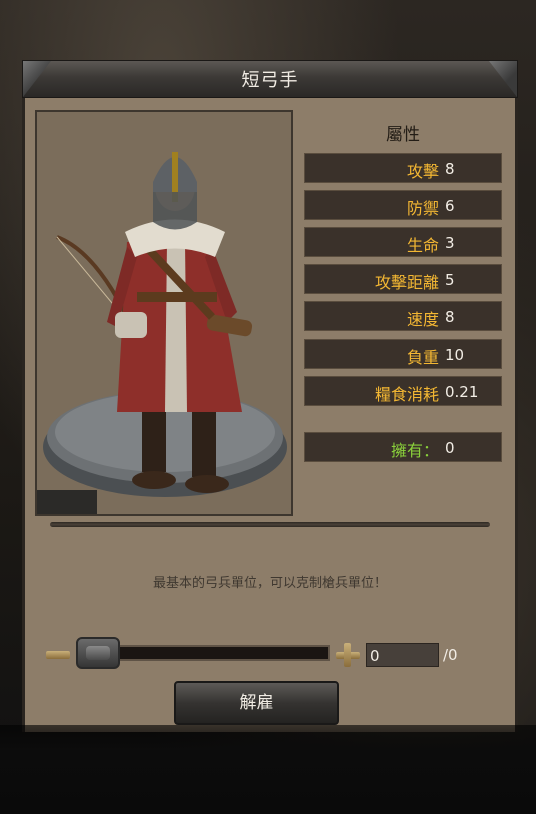  I want to click on quantity-max: /0, so click(450, 655).